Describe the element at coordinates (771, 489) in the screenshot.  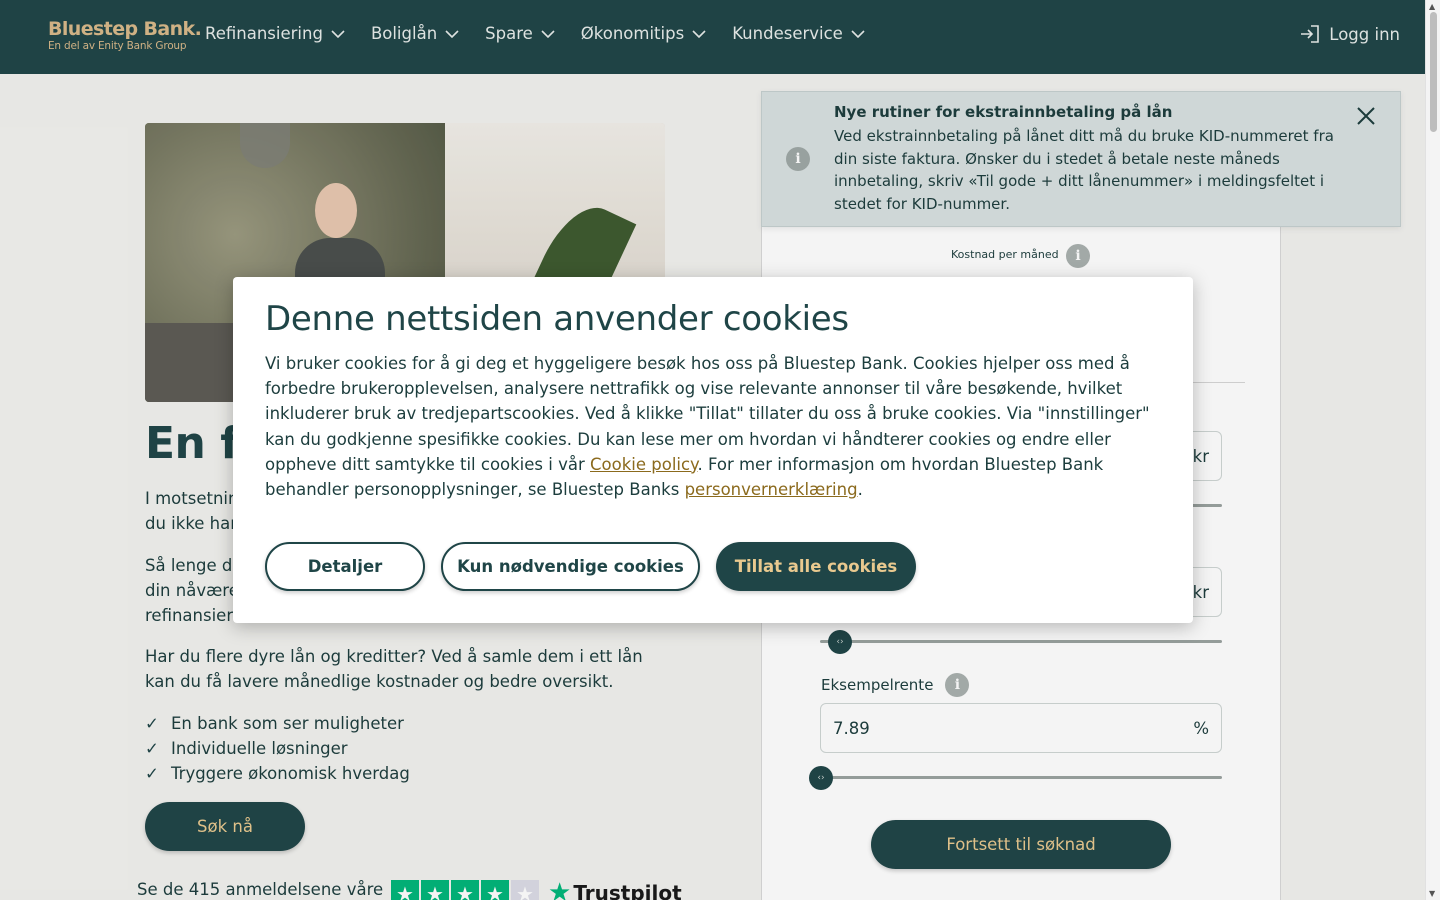
I see `privacy-policy-link: personvernerklæring` at that location.